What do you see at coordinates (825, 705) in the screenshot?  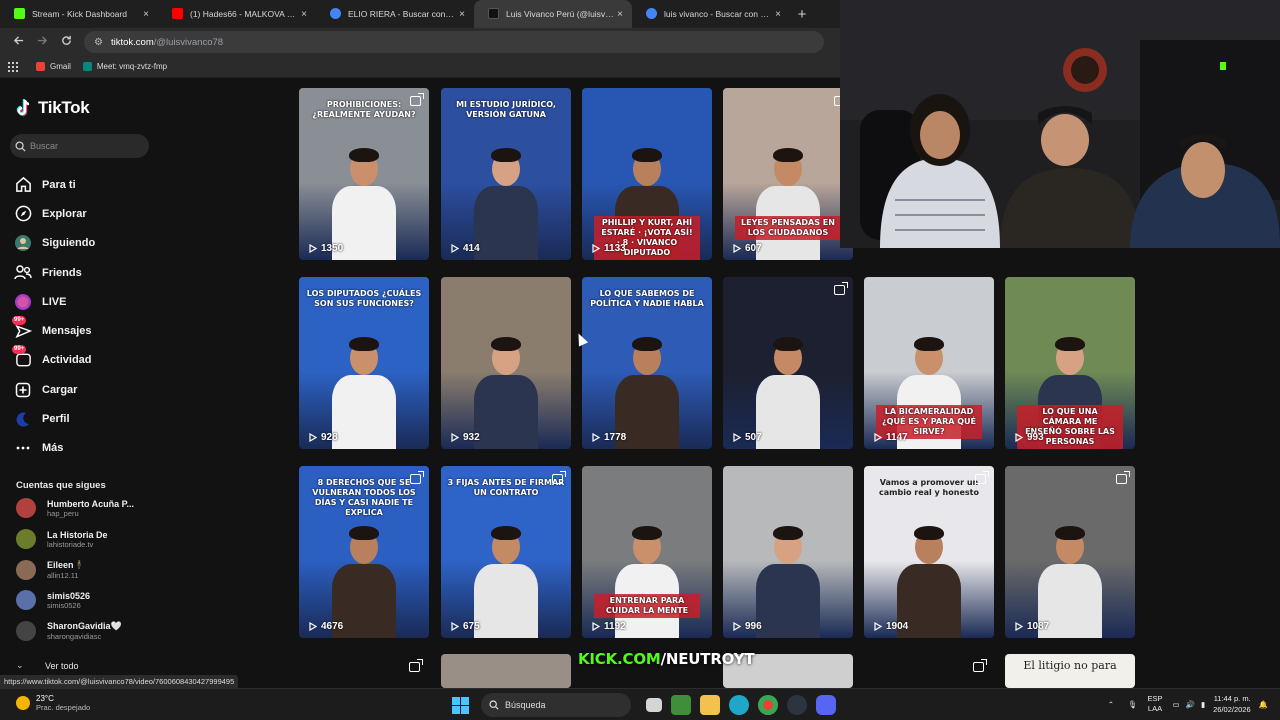 I see `discord-icon` at bounding box center [825, 705].